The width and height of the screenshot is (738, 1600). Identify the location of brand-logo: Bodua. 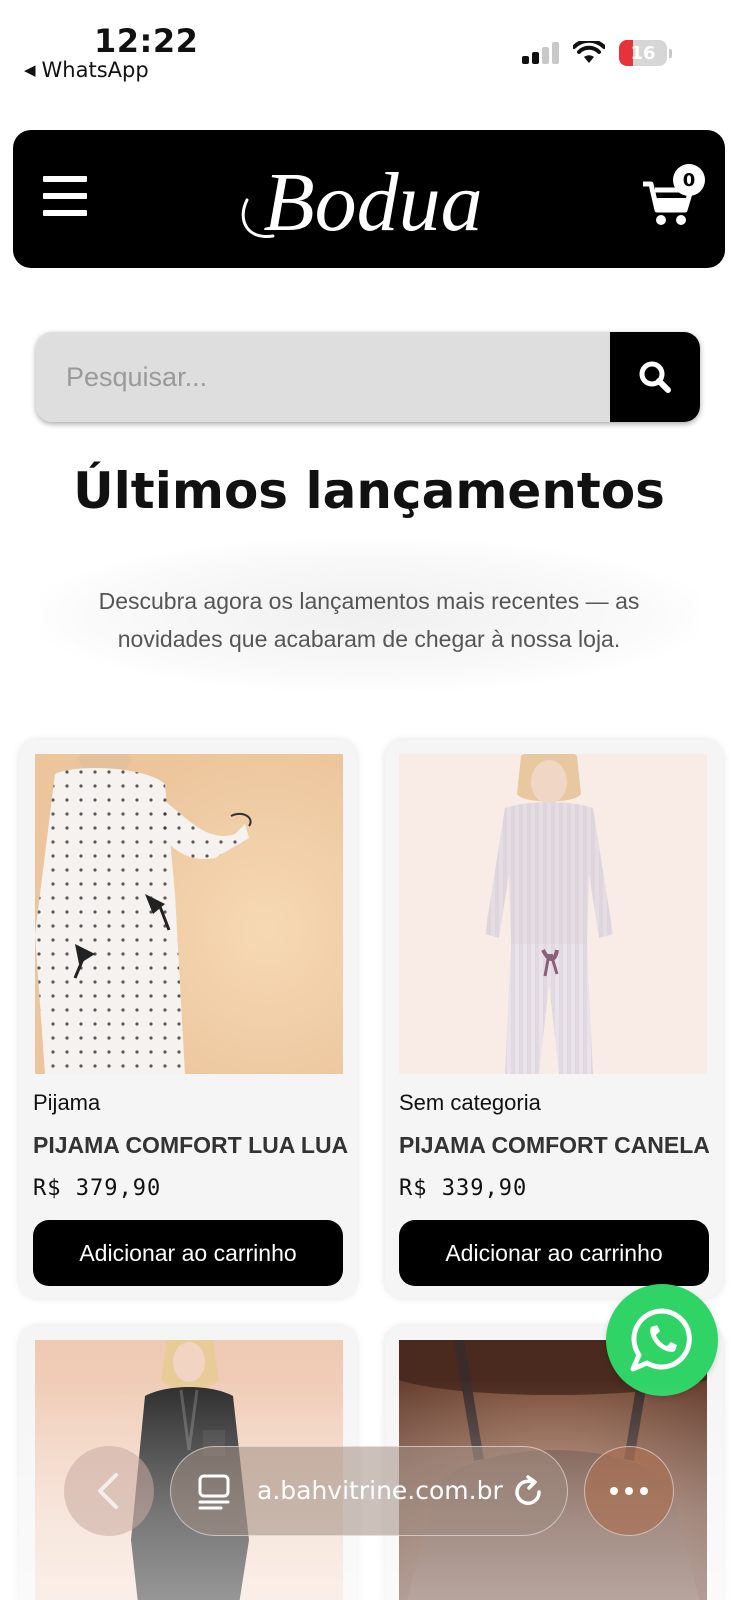
(373, 199).